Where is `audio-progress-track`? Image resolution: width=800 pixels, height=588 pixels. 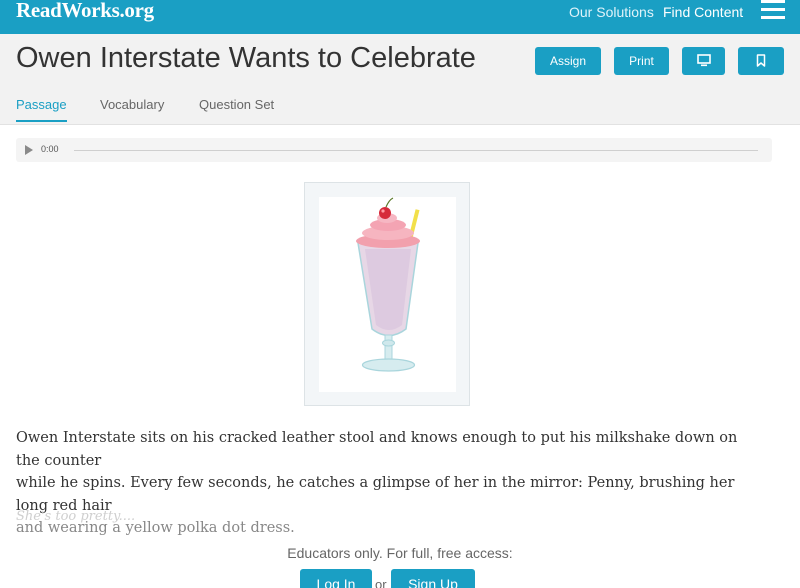
audio-progress-track is located at coordinates (416, 150).